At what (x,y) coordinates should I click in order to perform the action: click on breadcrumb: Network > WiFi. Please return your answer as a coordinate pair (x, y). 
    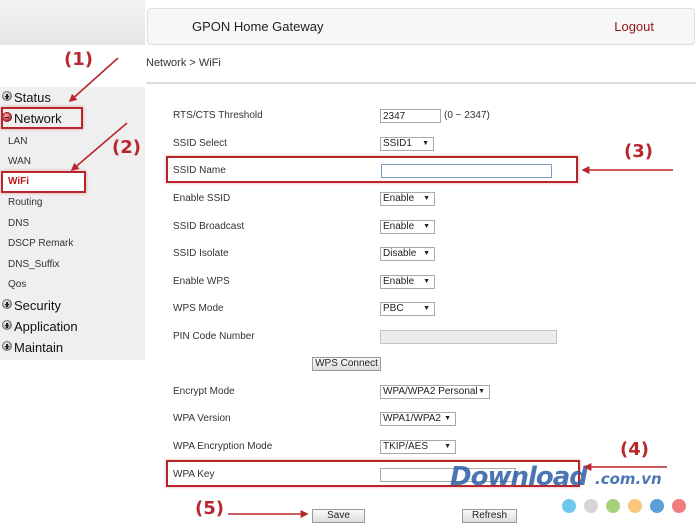
    Looking at the image, I should click on (183, 63).